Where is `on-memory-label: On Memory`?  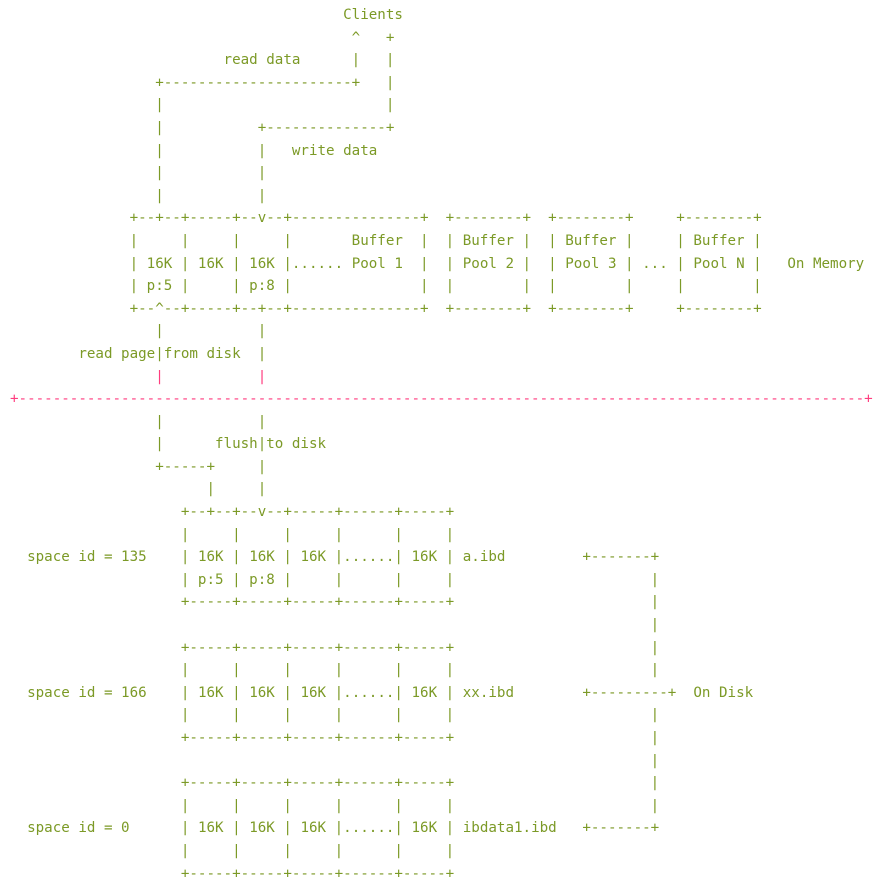
on-memory-label: On Memory is located at coordinates (826, 263).